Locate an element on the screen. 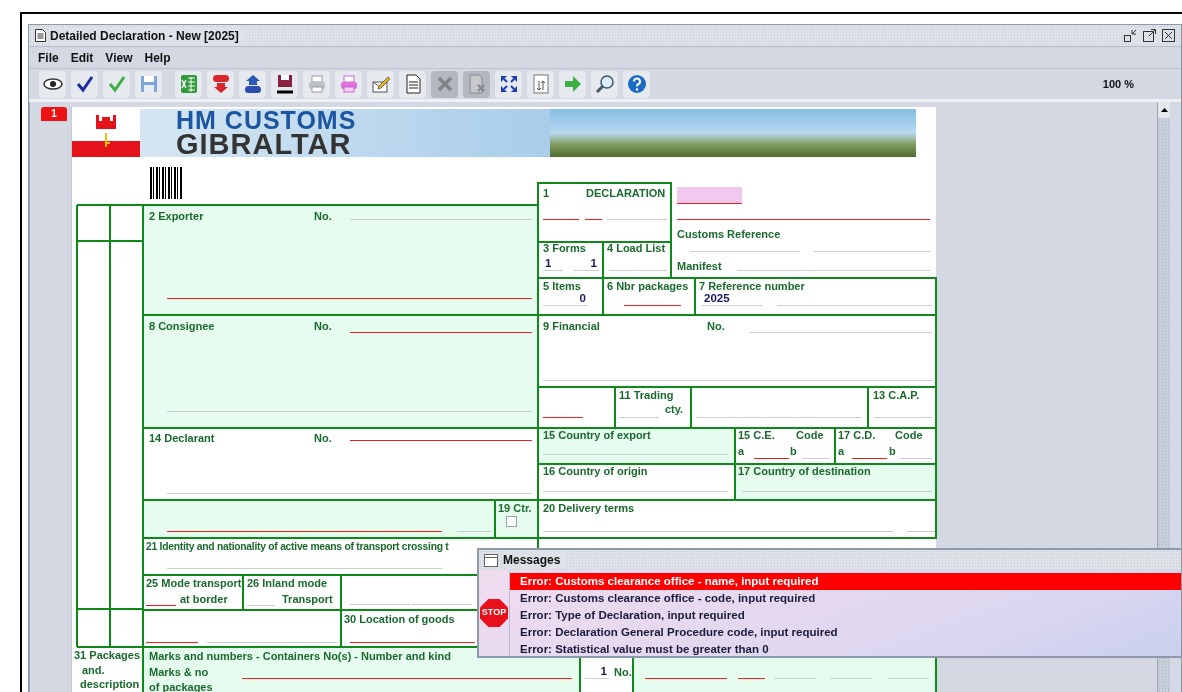 This screenshot has height=692, width=1182. window-title: Detailed Declaration - New [2025] is located at coordinates (147, 35).